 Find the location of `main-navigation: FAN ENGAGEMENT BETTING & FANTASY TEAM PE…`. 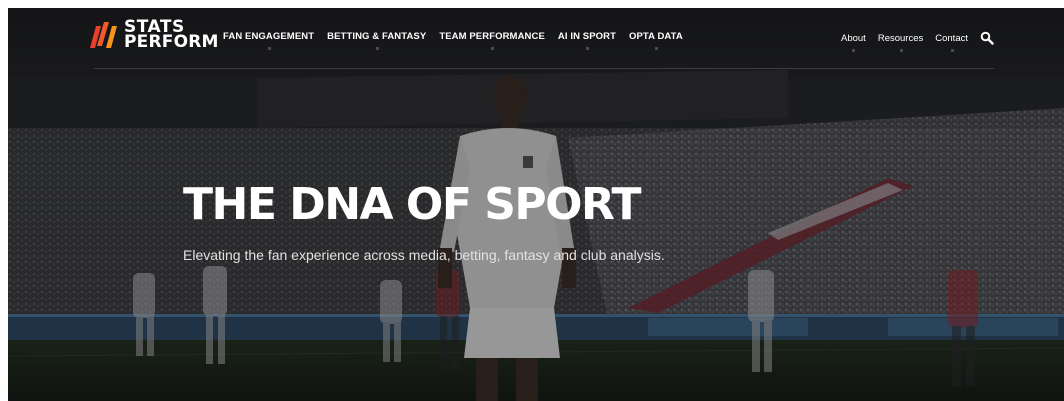

main-navigation: FAN ENGAGEMENT BETTING & FANTASY TEAM PE… is located at coordinates (453, 40).